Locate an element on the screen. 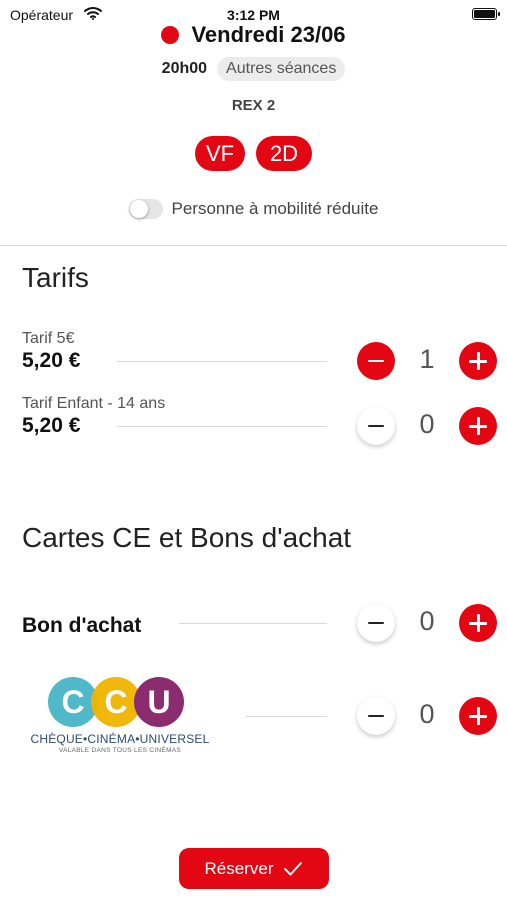  tarifs-section-title: Tarifs is located at coordinates (55, 277).